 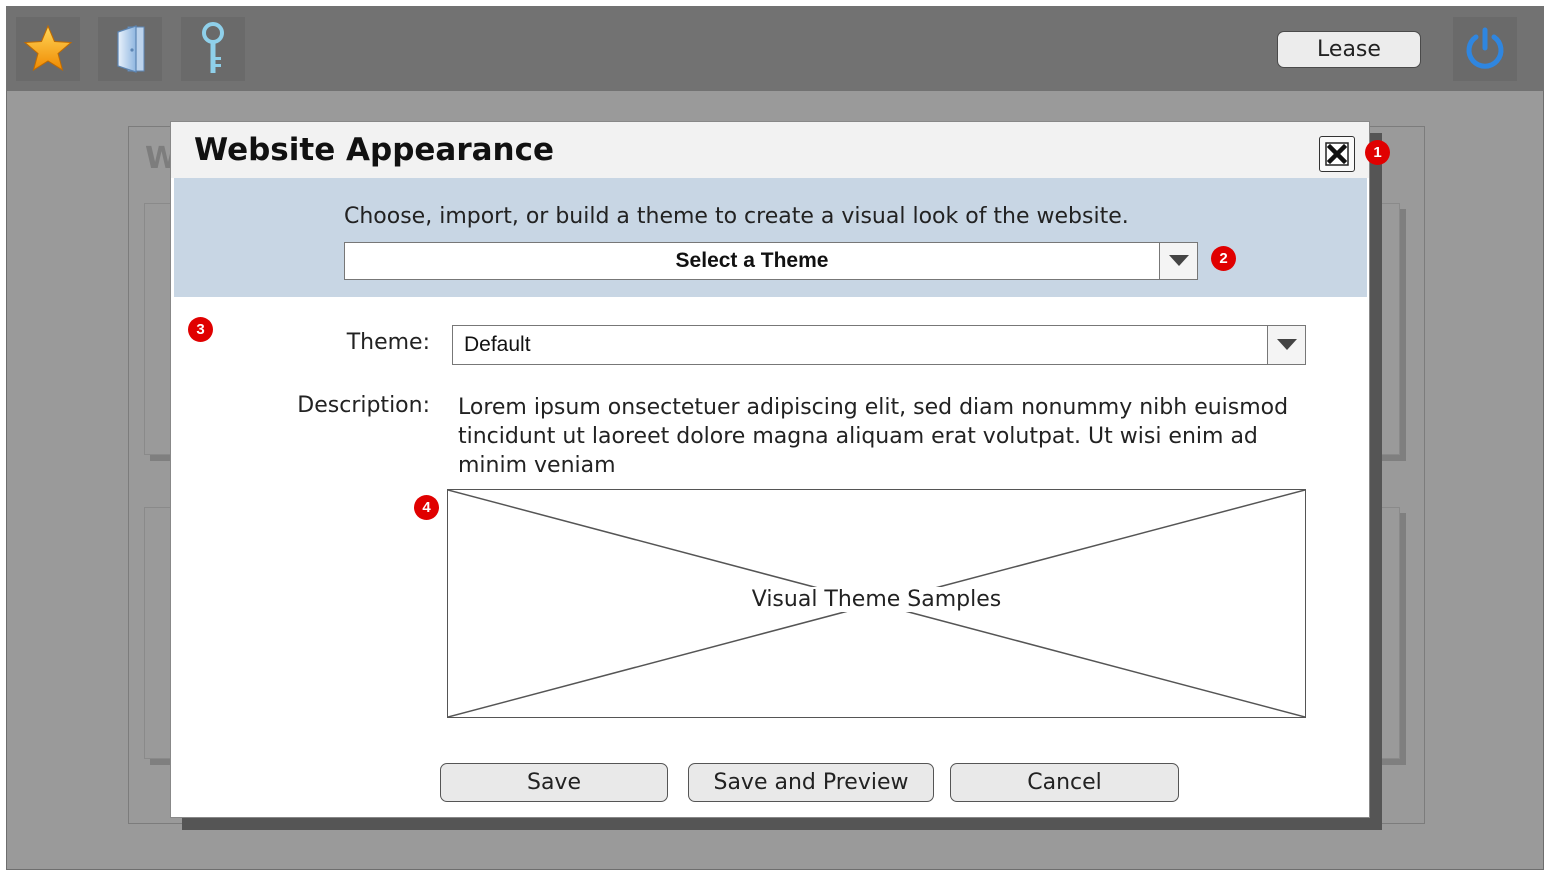 I want to click on preview-label: Visual Theme Samples, so click(x=876, y=599).